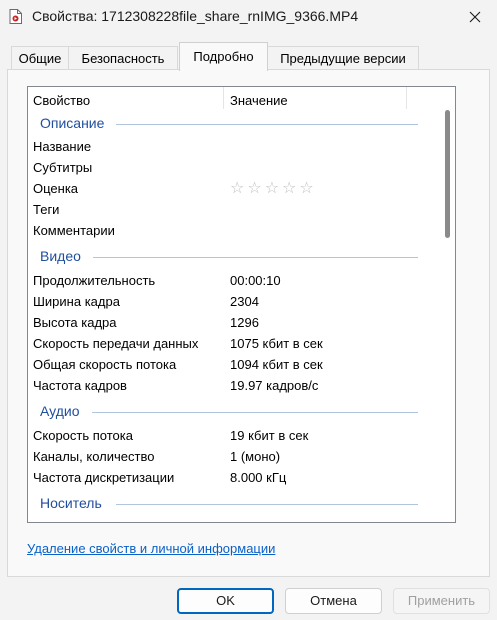 Image resolution: width=497 pixels, height=620 pixels. Describe the element at coordinates (40, 57) in the screenshot. I see `tab-general: Общие` at that location.